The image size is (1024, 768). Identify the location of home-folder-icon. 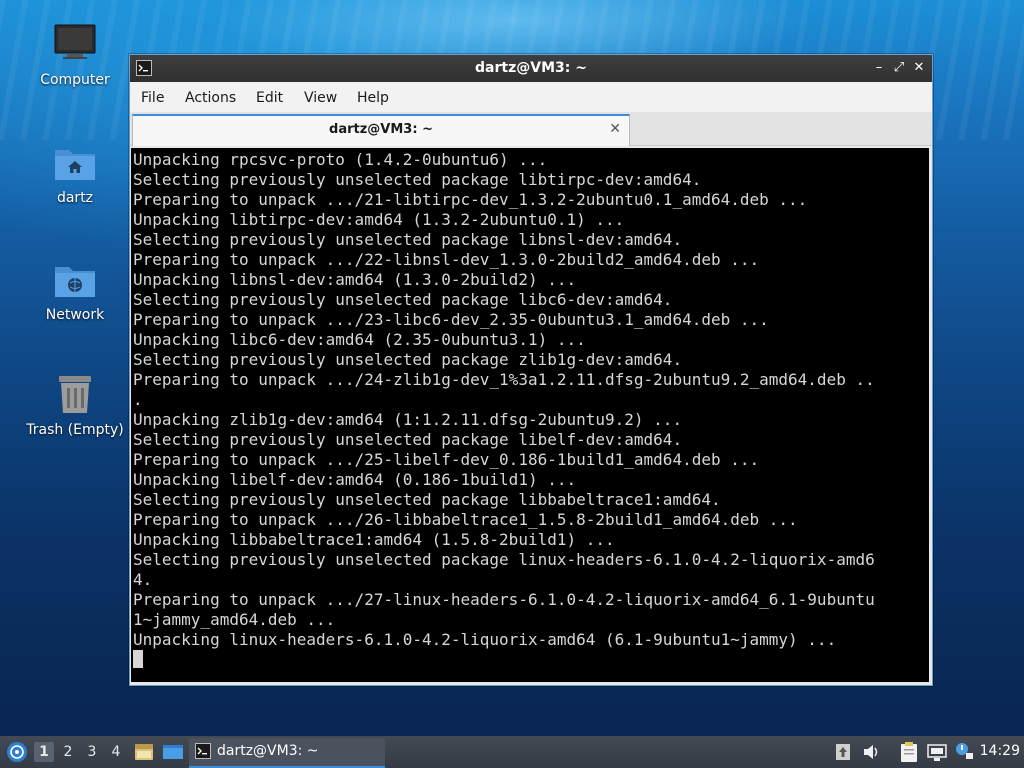
(75, 162).